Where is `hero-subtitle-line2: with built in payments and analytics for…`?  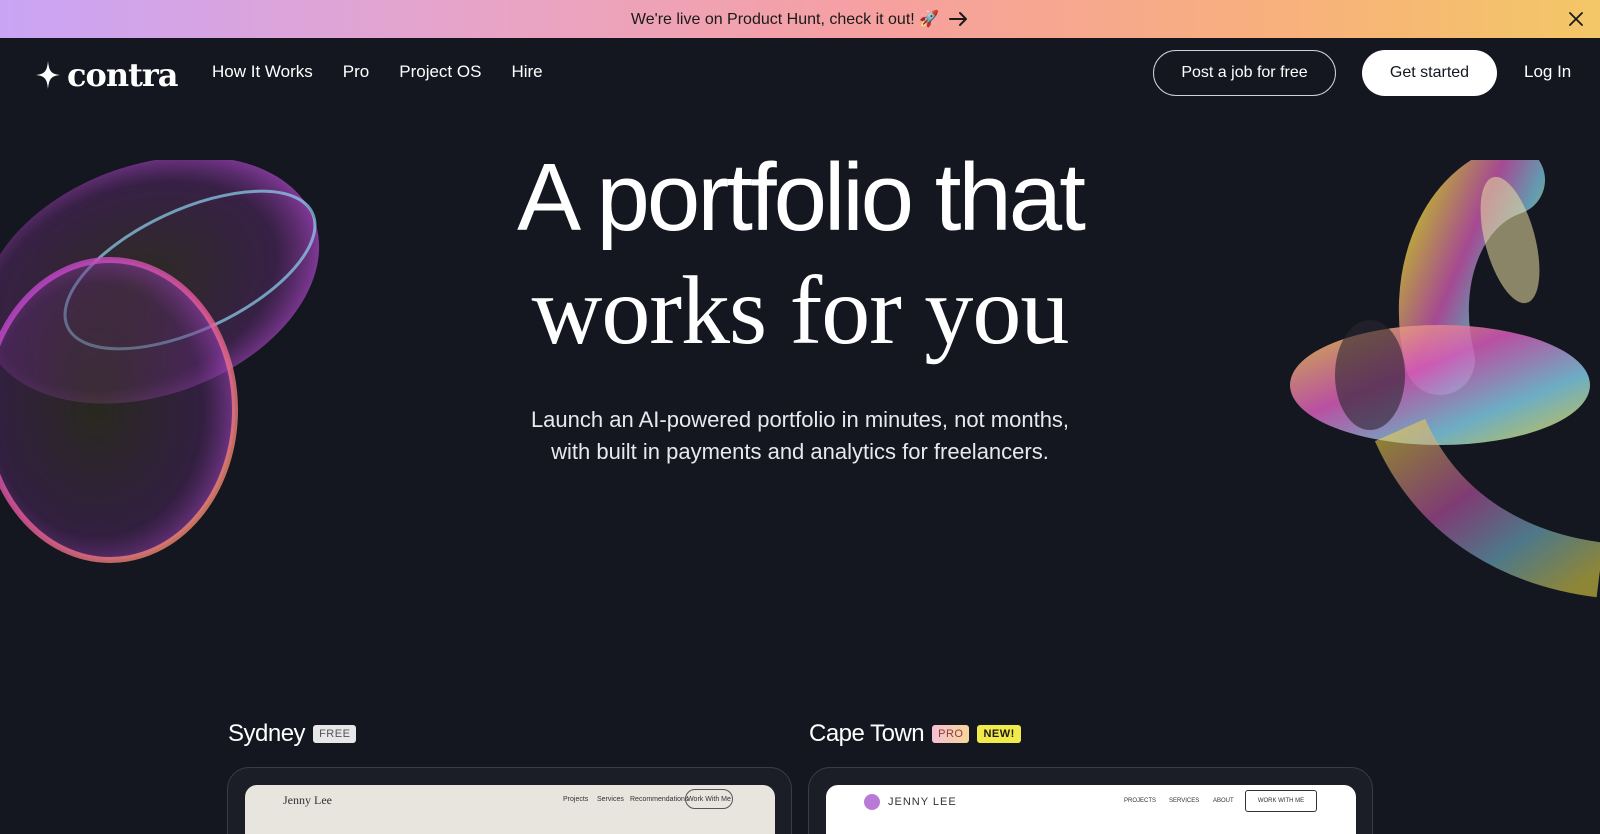
hero-subtitle-line2: with built in payments and analytics for… is located at coordinates (800, 451).